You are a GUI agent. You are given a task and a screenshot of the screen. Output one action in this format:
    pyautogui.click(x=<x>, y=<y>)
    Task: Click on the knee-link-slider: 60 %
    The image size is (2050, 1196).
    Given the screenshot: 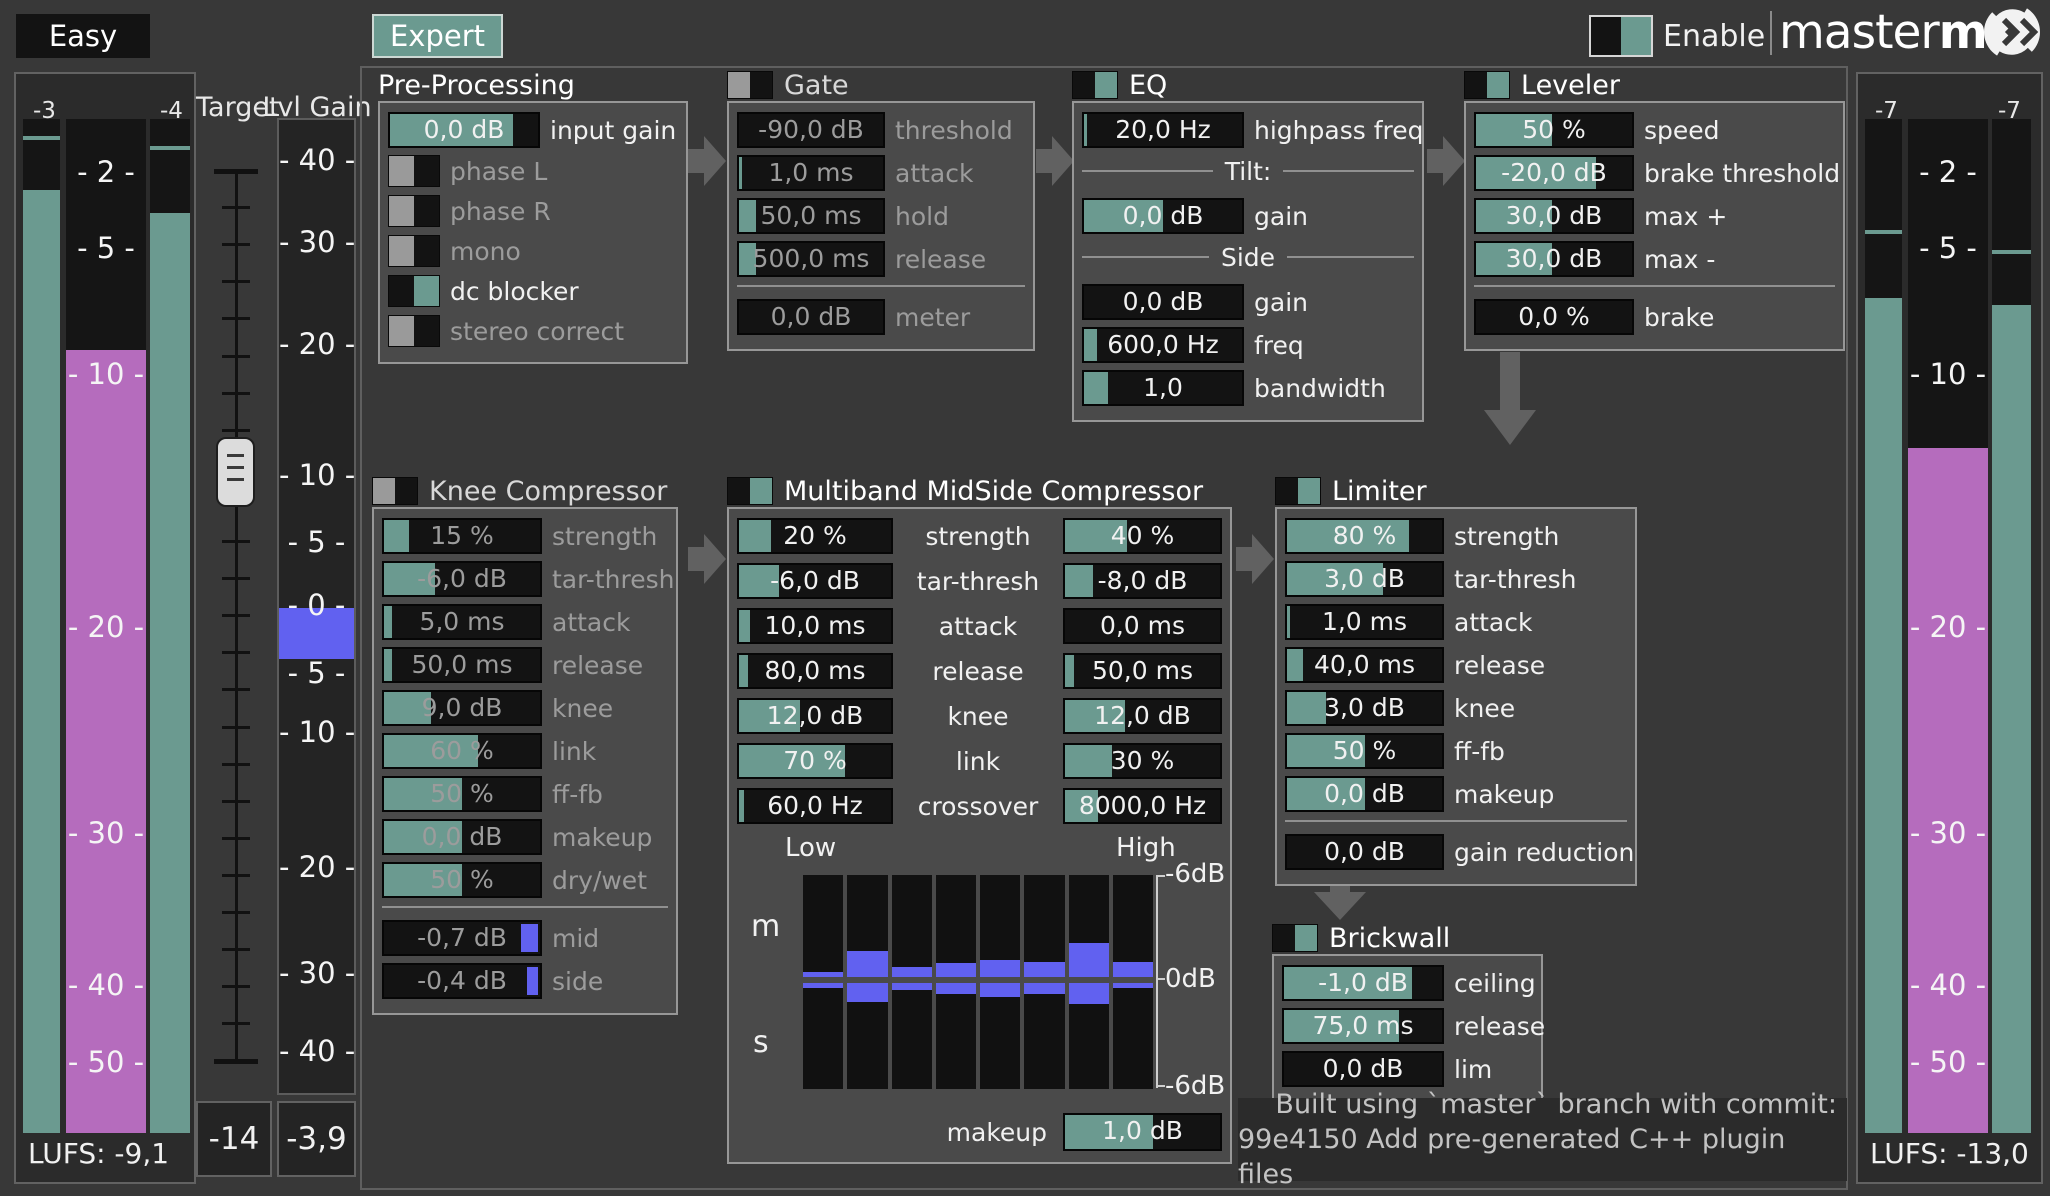 What is the action you would take?
    pyautogui.click(x=462, y=751)
    